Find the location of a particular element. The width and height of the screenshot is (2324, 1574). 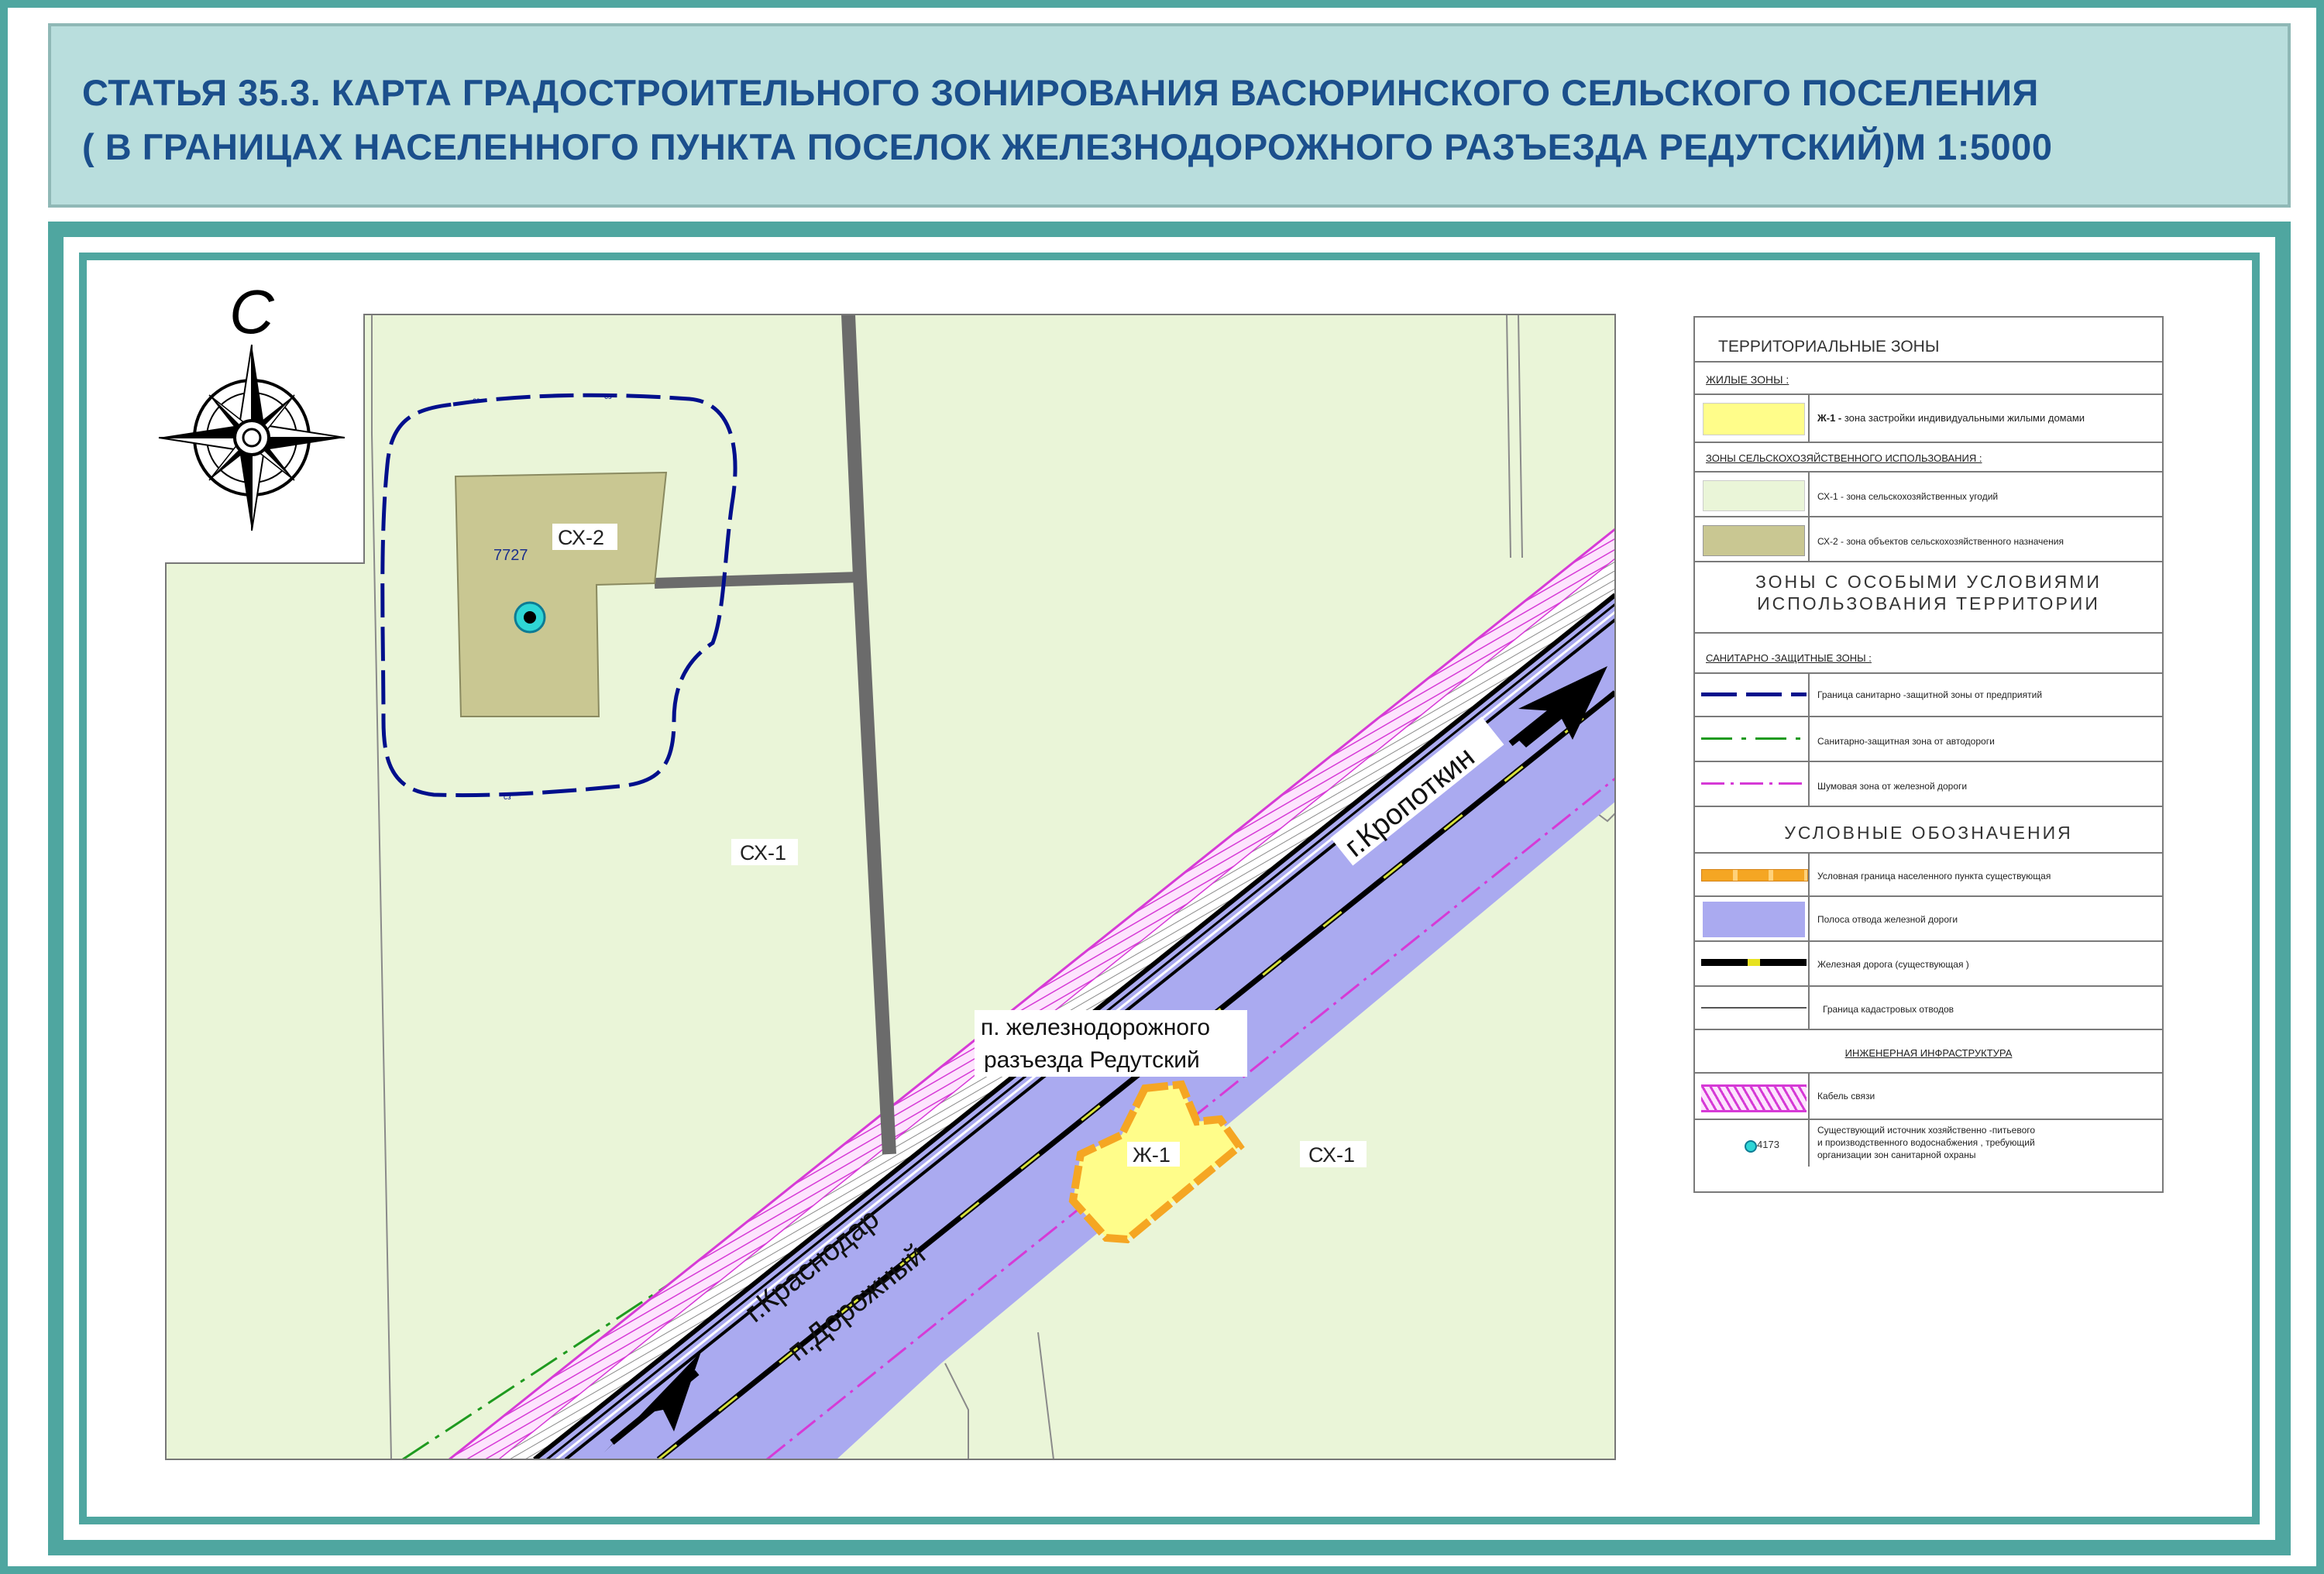

legend-railway: Железная дорога (существующая ) is located at coordinates (1893, 964).